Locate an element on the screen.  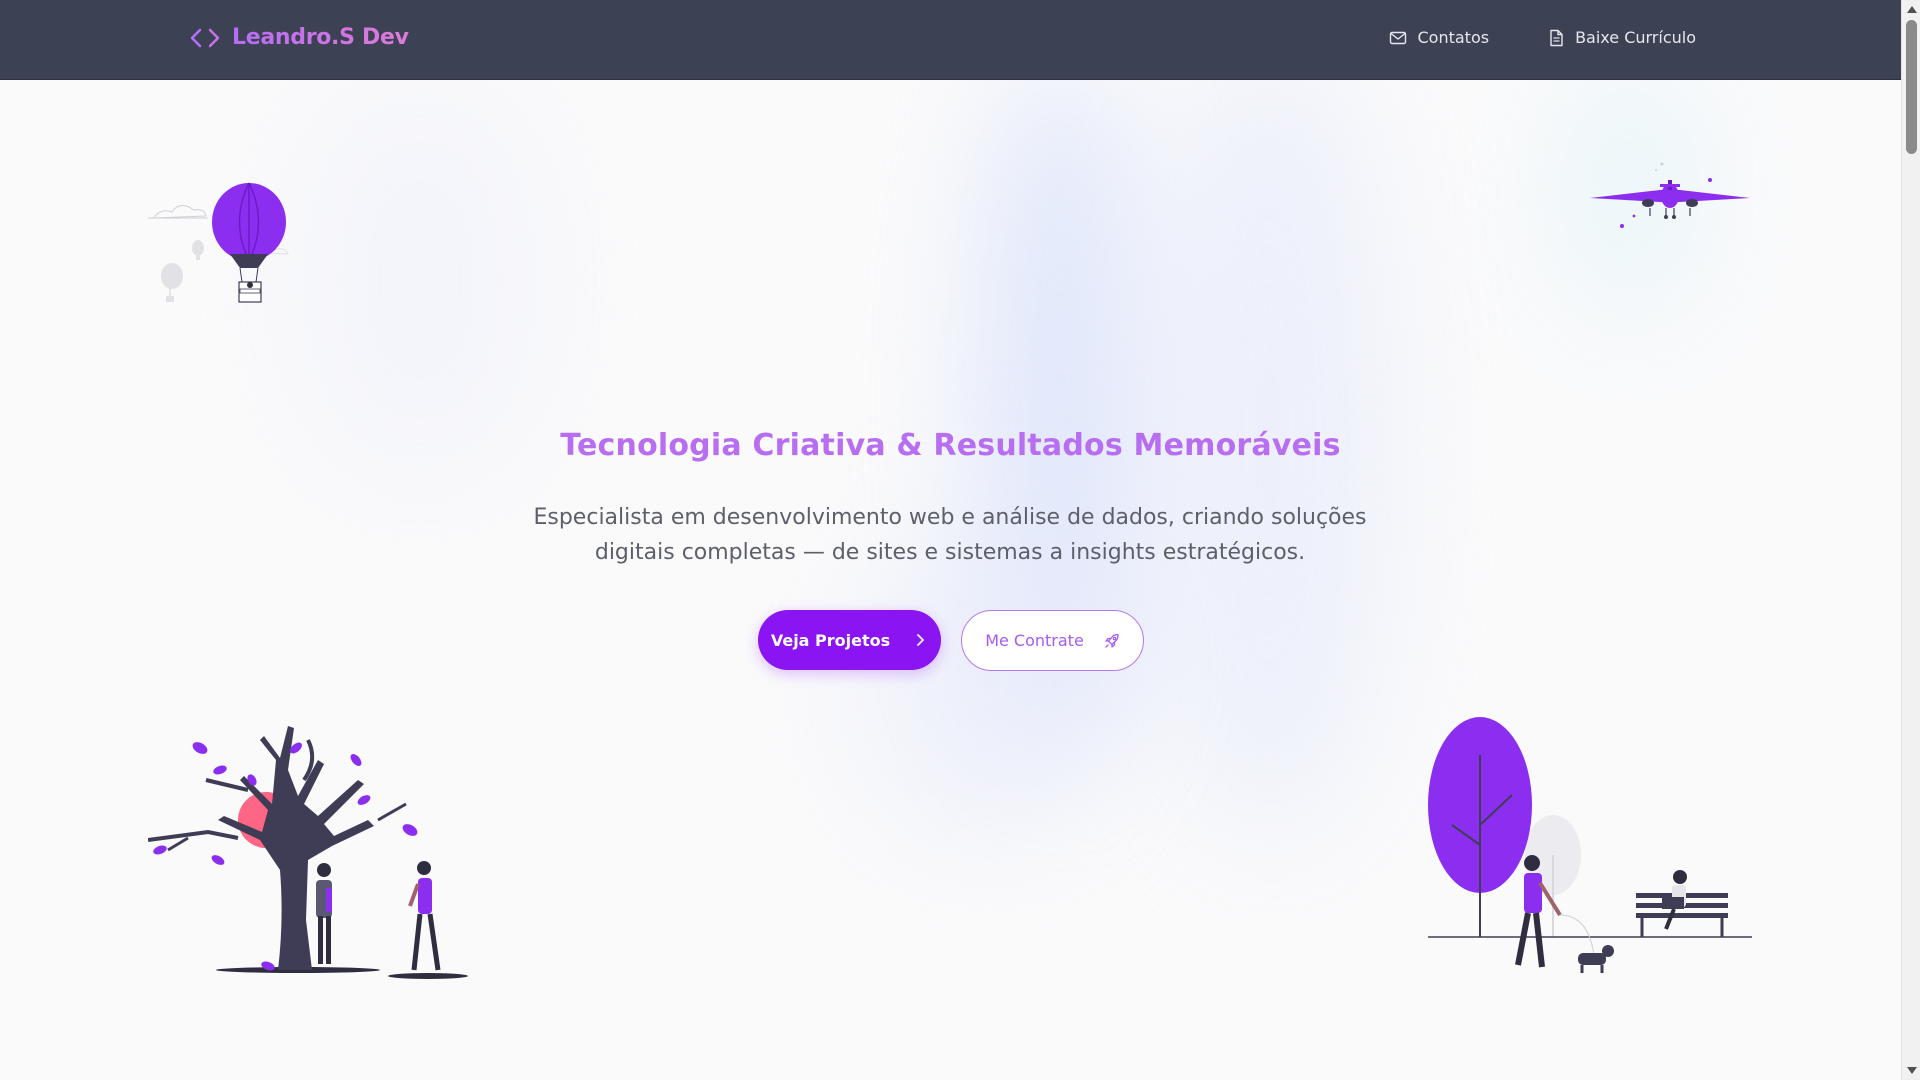
brand-logo: Leandro.S Dev is located at coordinates (299, 37).